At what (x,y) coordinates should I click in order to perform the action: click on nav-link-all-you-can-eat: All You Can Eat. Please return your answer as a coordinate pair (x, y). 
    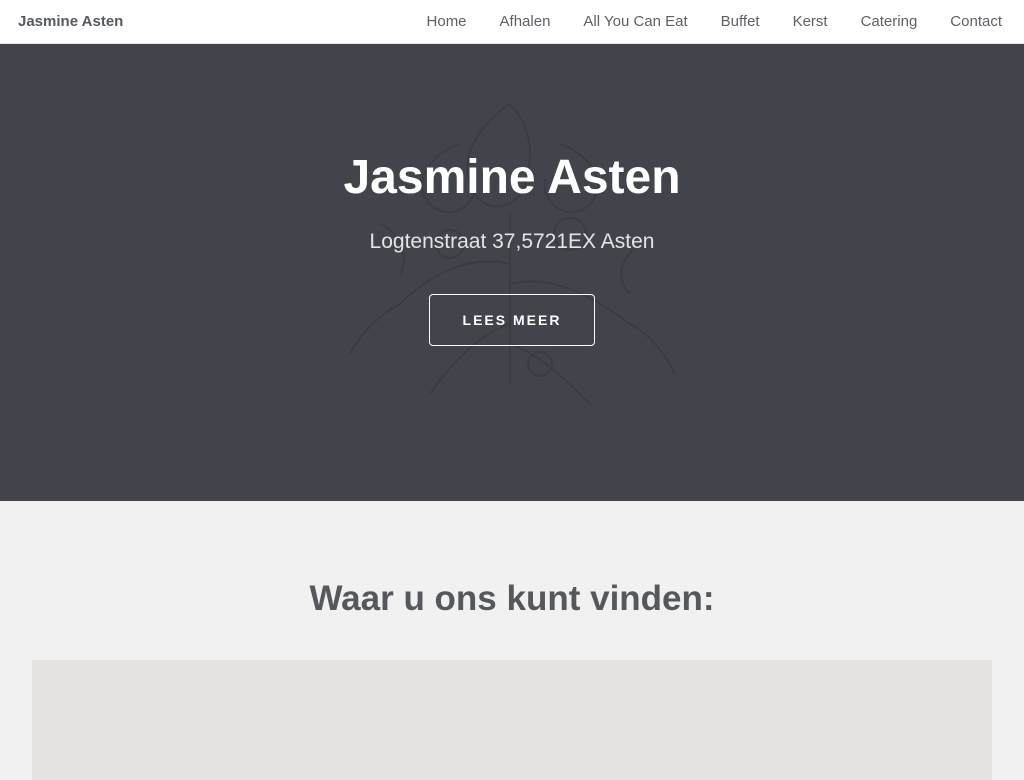
    Looking at the image, I should click on (635, 21).